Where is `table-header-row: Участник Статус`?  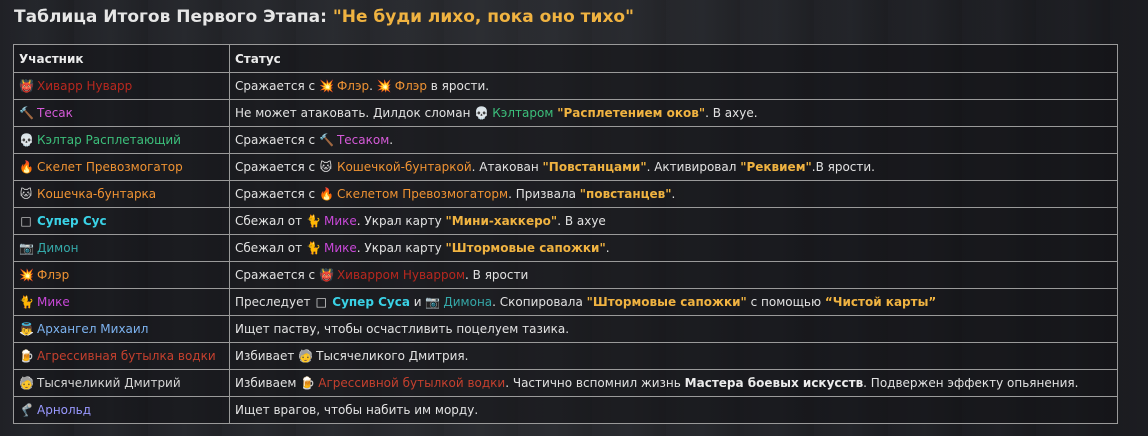 table-header-row: Участник Статус is located at coordinates (565, 58).